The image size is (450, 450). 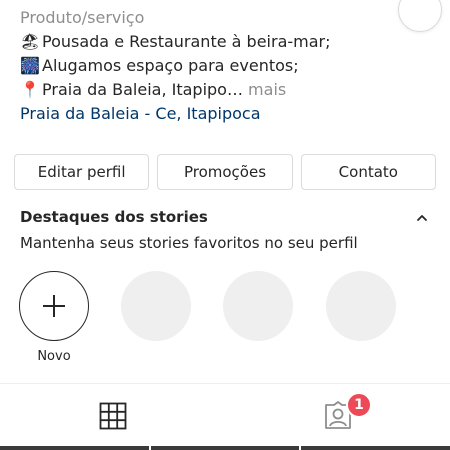 What do you see at coordinates (422, 218) in the screenshot?
I see `chevron-up-icon` at bounding box center [422, 218].